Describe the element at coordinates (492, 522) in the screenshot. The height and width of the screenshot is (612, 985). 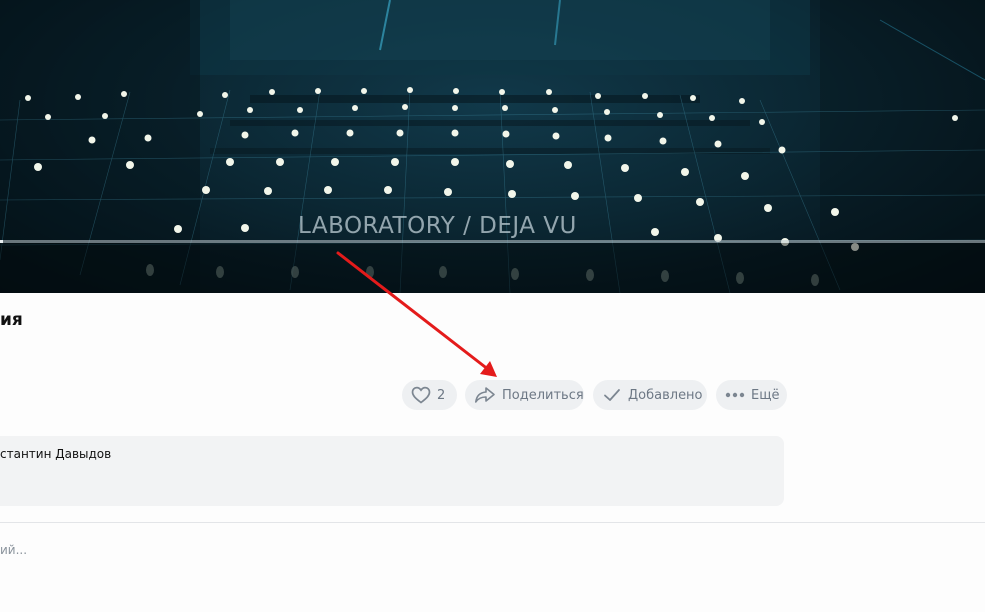
I see `divider` at that location.